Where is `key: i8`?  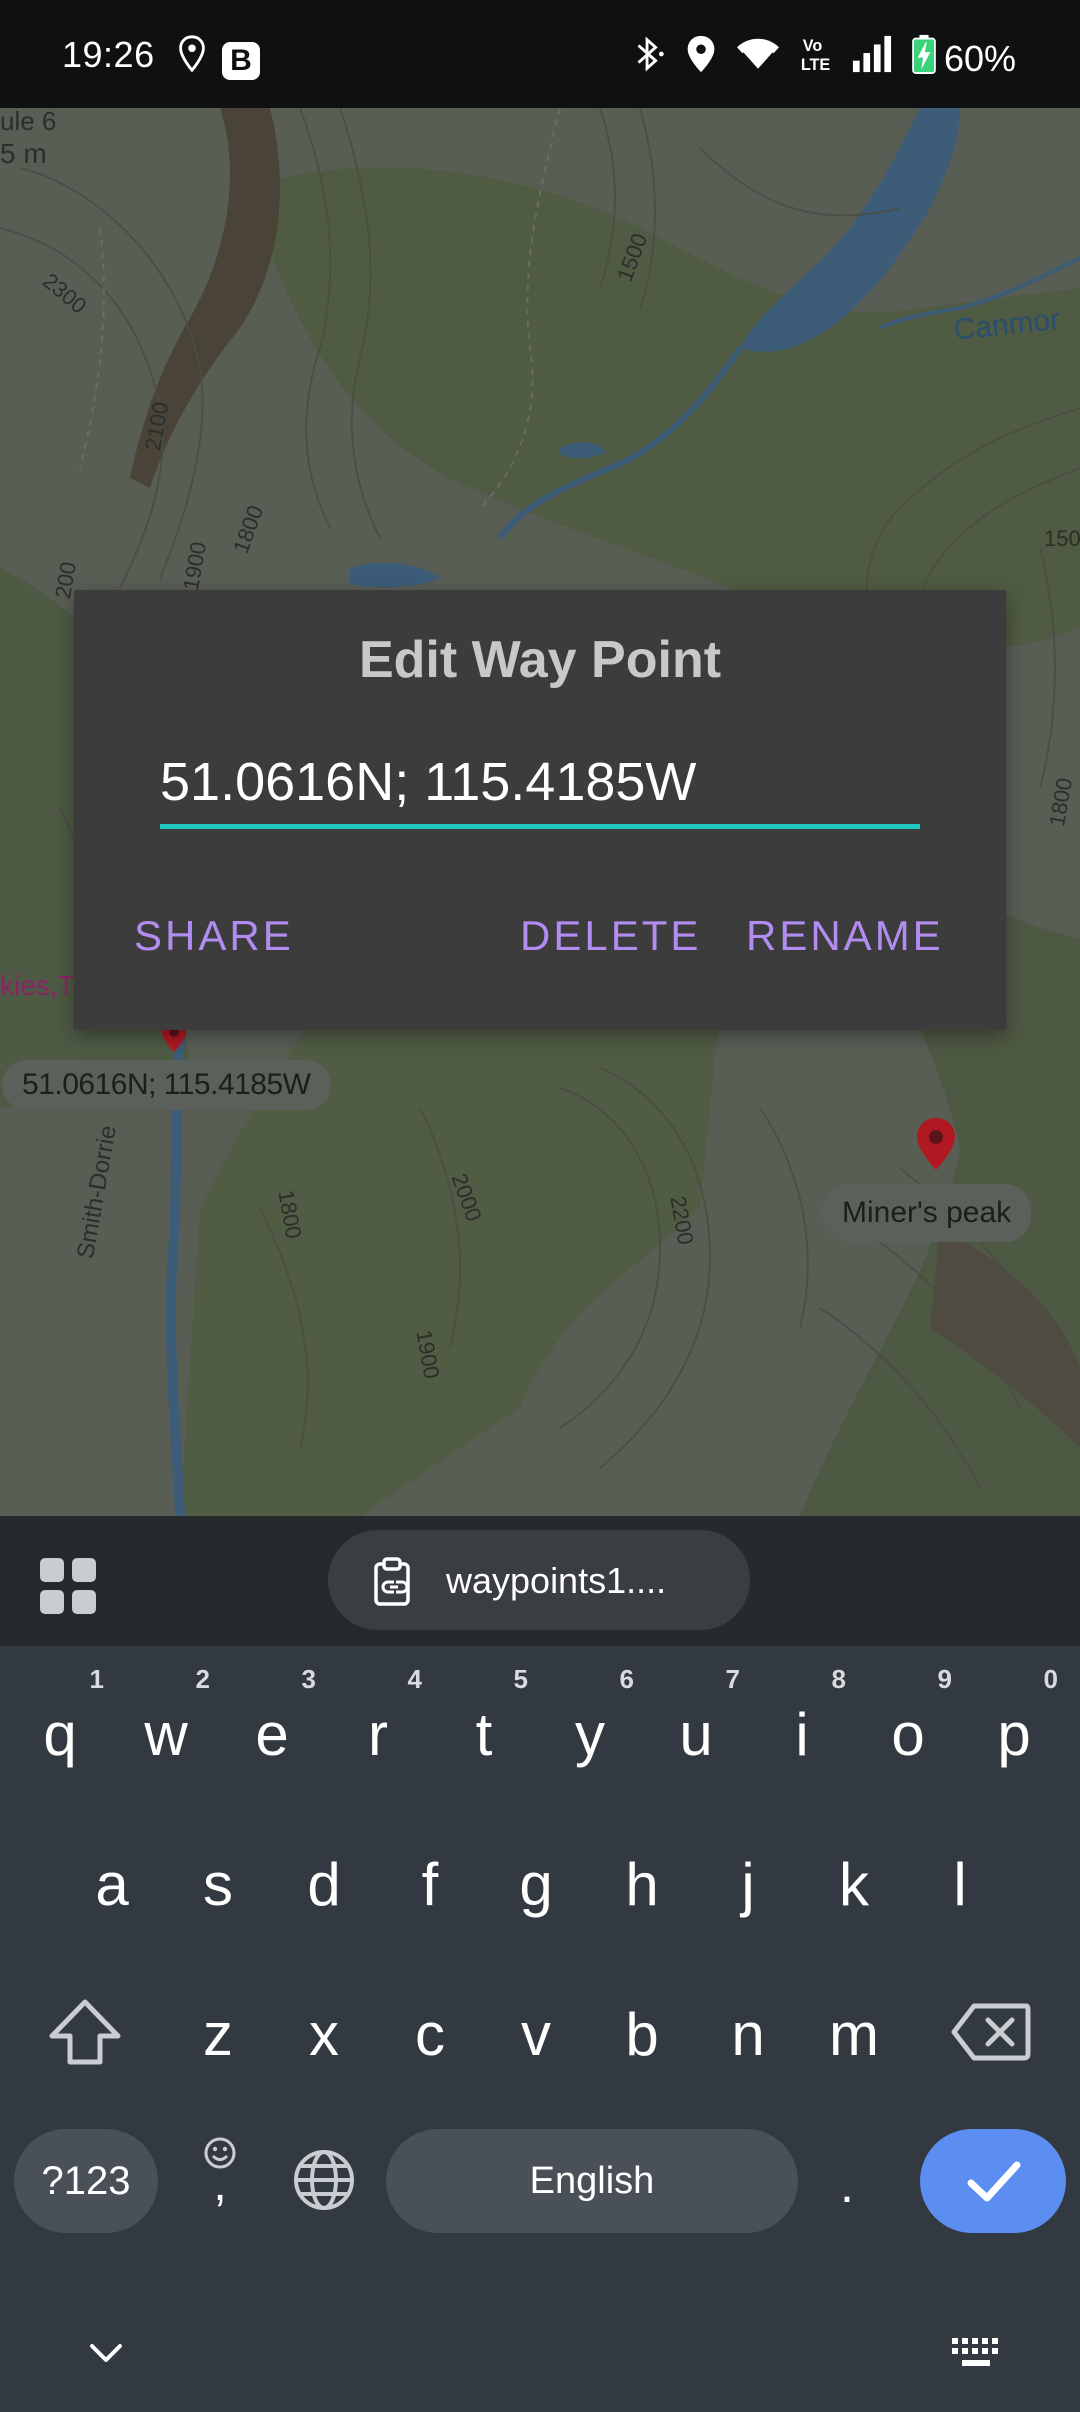 key: i8 is located at coordinates (804, 1716).